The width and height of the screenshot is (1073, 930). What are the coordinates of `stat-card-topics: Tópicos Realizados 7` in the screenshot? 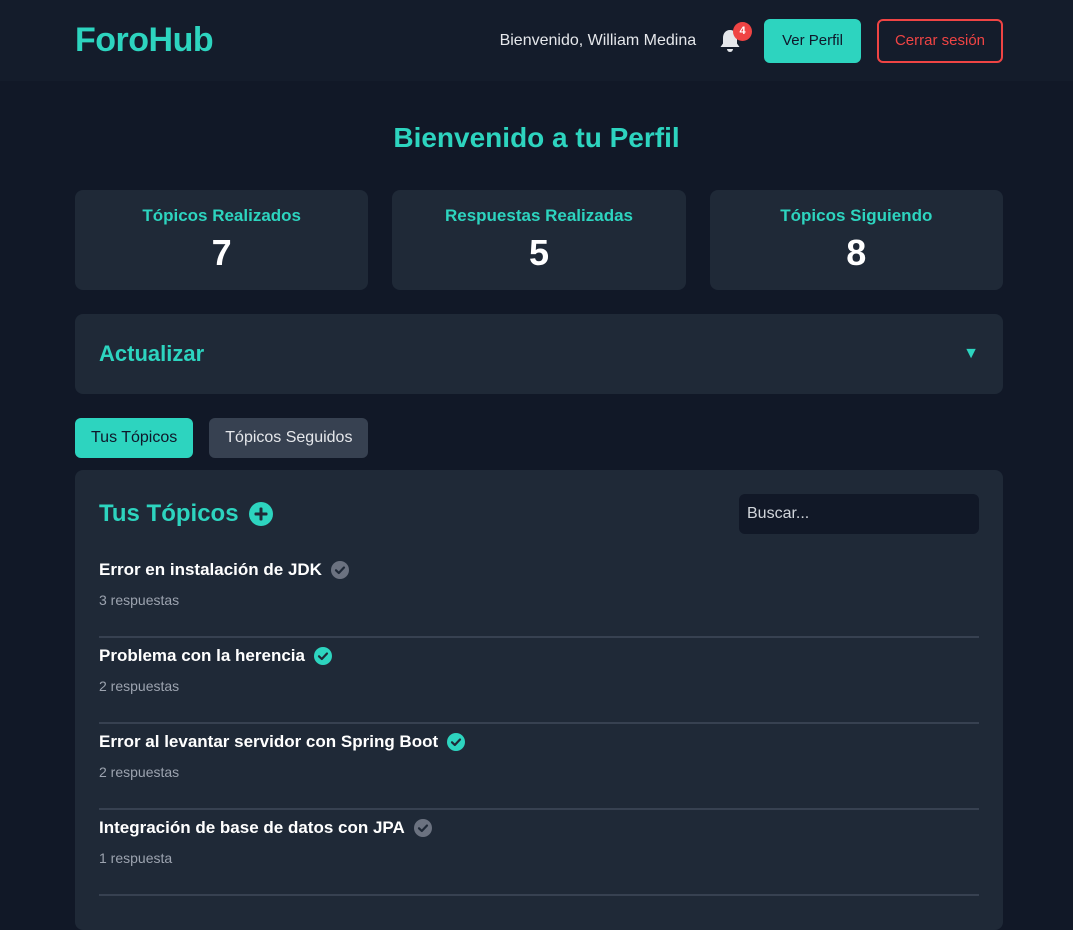 It's located at (222, 240).